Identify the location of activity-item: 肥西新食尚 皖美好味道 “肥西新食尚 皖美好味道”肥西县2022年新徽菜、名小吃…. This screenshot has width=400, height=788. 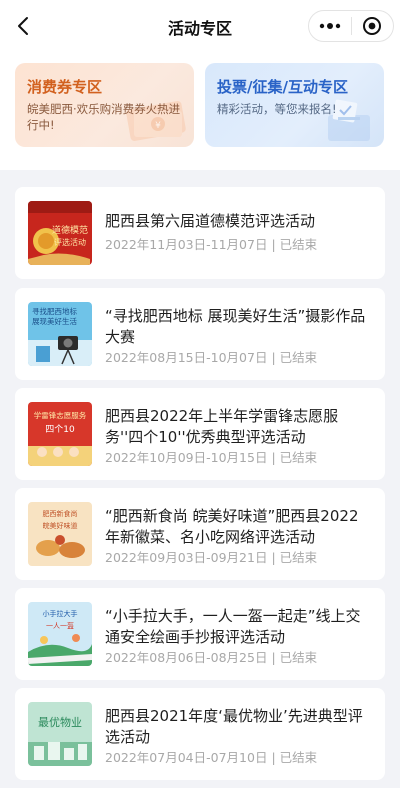
(200, 534).